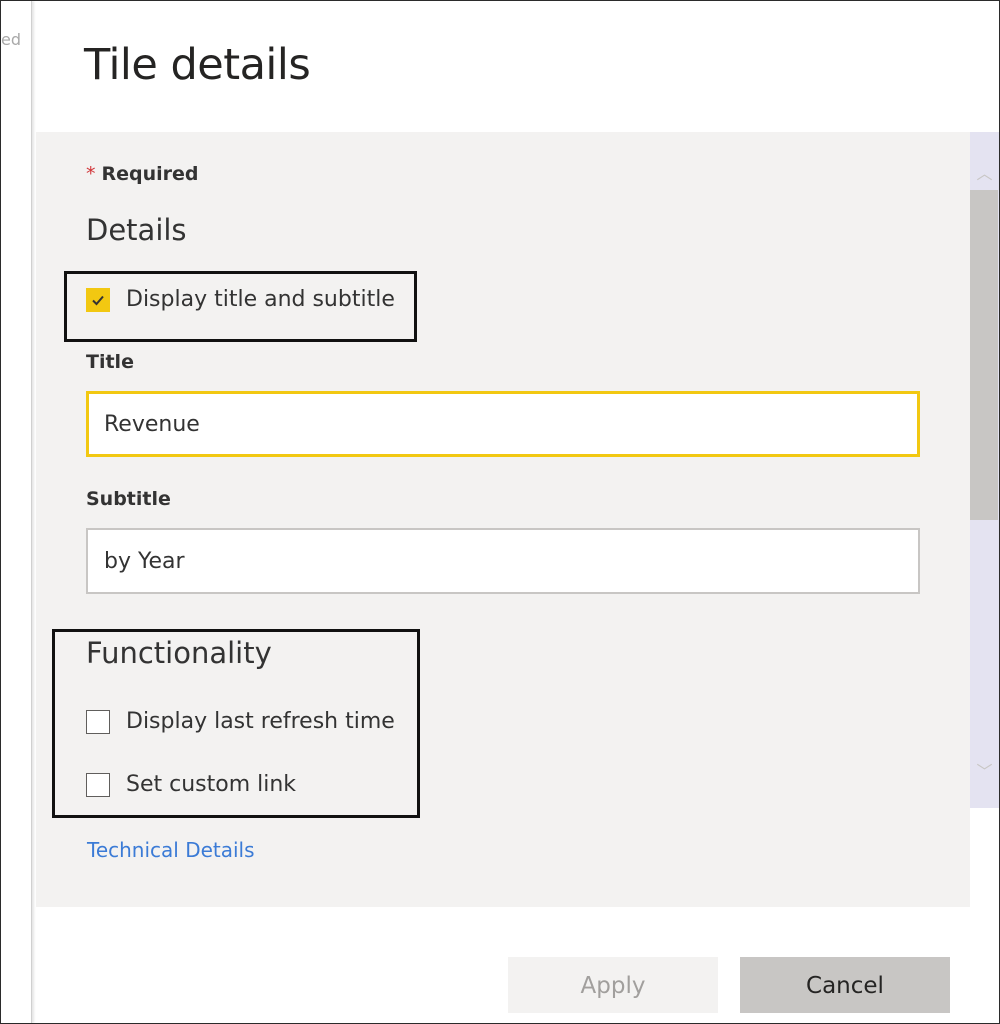  I want to click on checkmark-icon, so click(98, 300).